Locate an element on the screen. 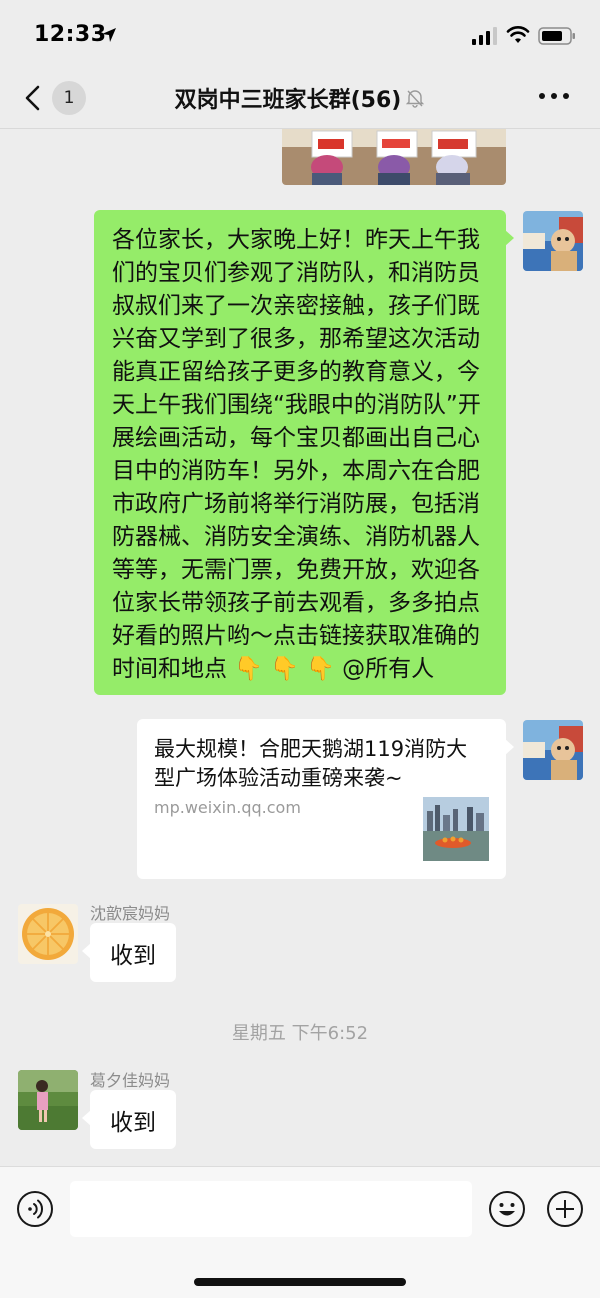 Image resolution: width=600 pixels, height=1298 pixels. sender-name-1: 沈歆宸妈妈 is located at coordinates (130, 913).